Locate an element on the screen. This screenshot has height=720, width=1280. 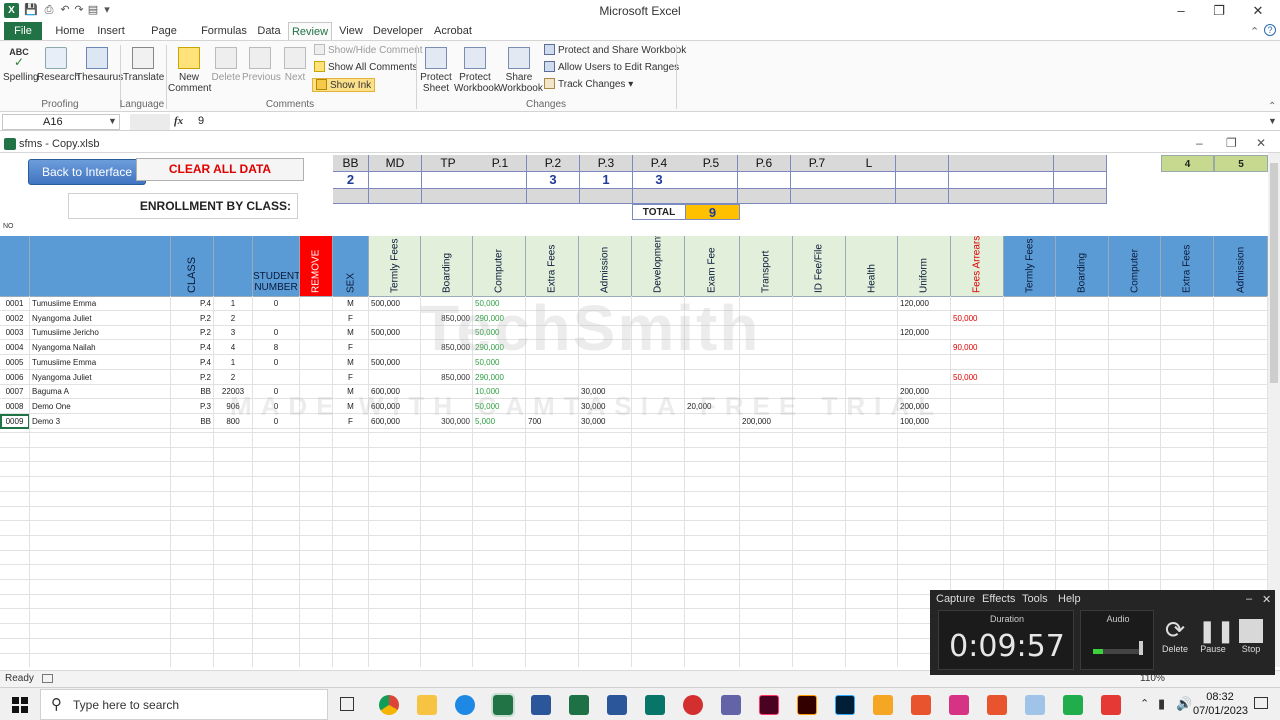
show-ink-button: Show Ink is located at coordinates (344, 85).